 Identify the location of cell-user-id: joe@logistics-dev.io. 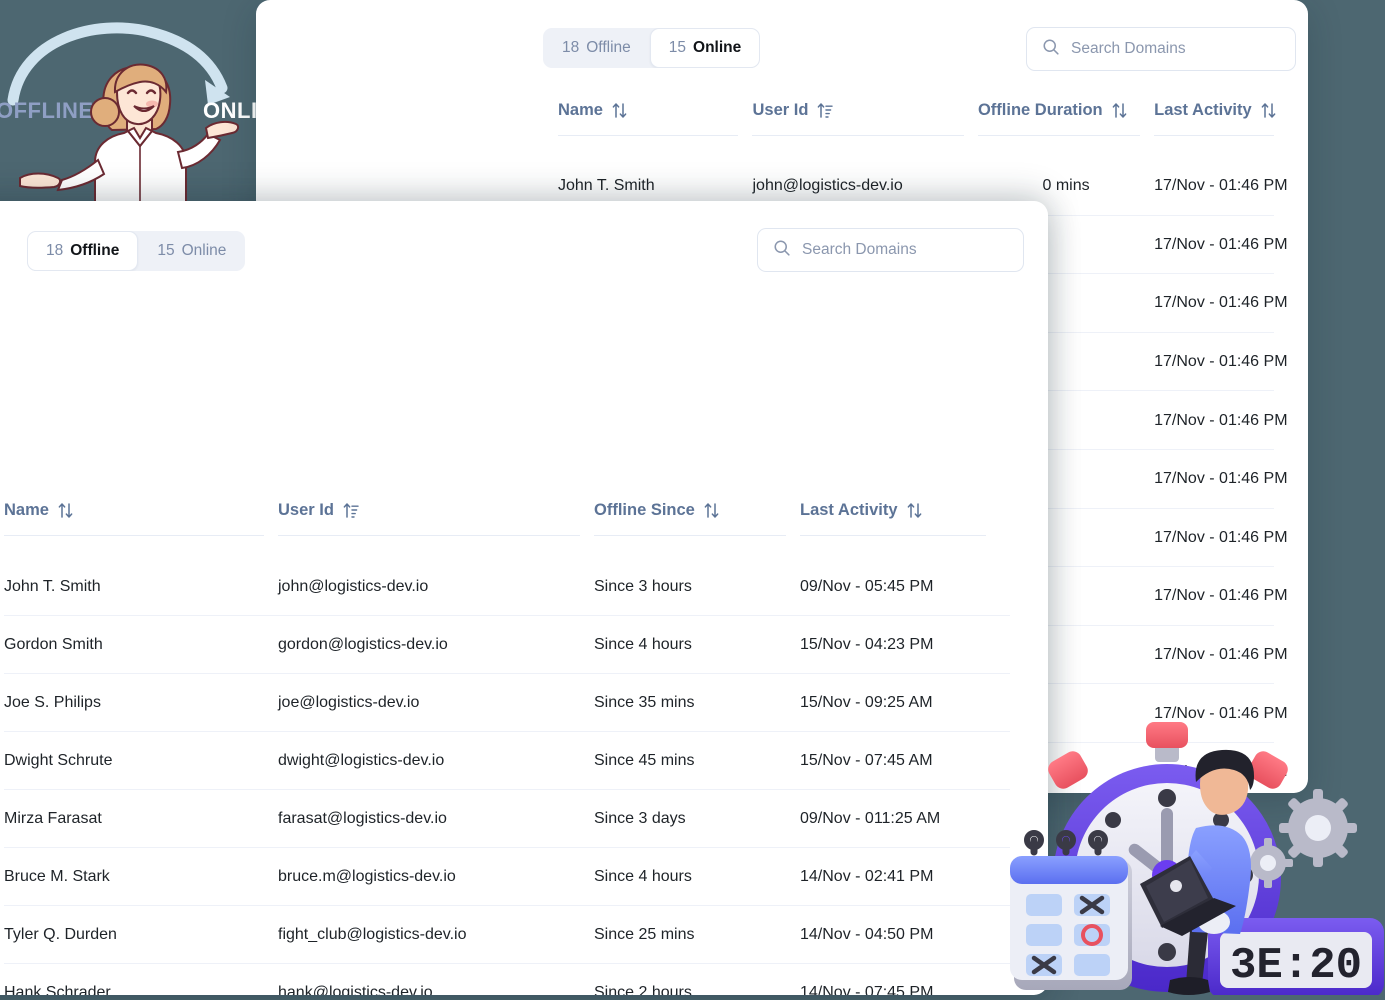
(349, 702).